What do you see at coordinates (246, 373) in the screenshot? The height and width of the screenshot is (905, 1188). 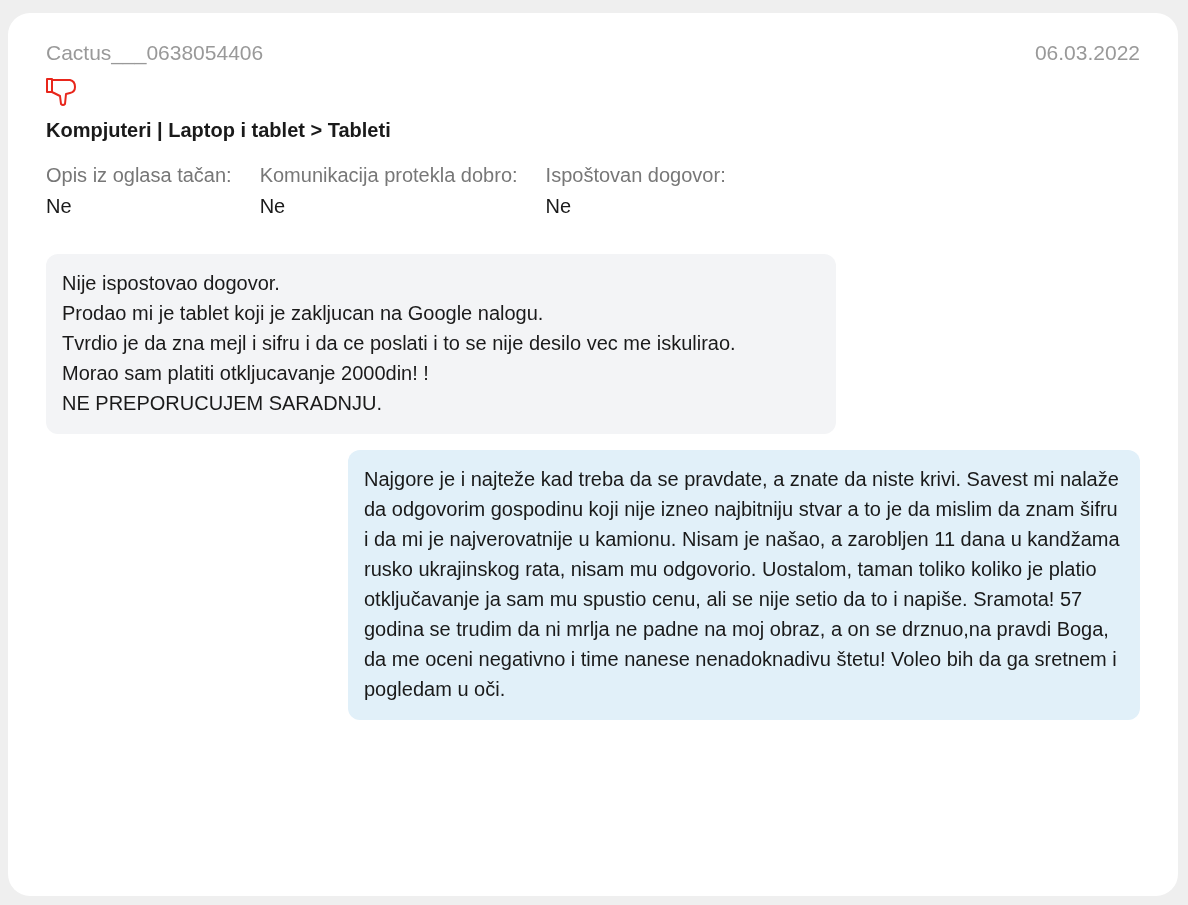 I see `message-text: Morao sam platiti otkljucavanje 2000din! !` at bounding box center [246, 373].